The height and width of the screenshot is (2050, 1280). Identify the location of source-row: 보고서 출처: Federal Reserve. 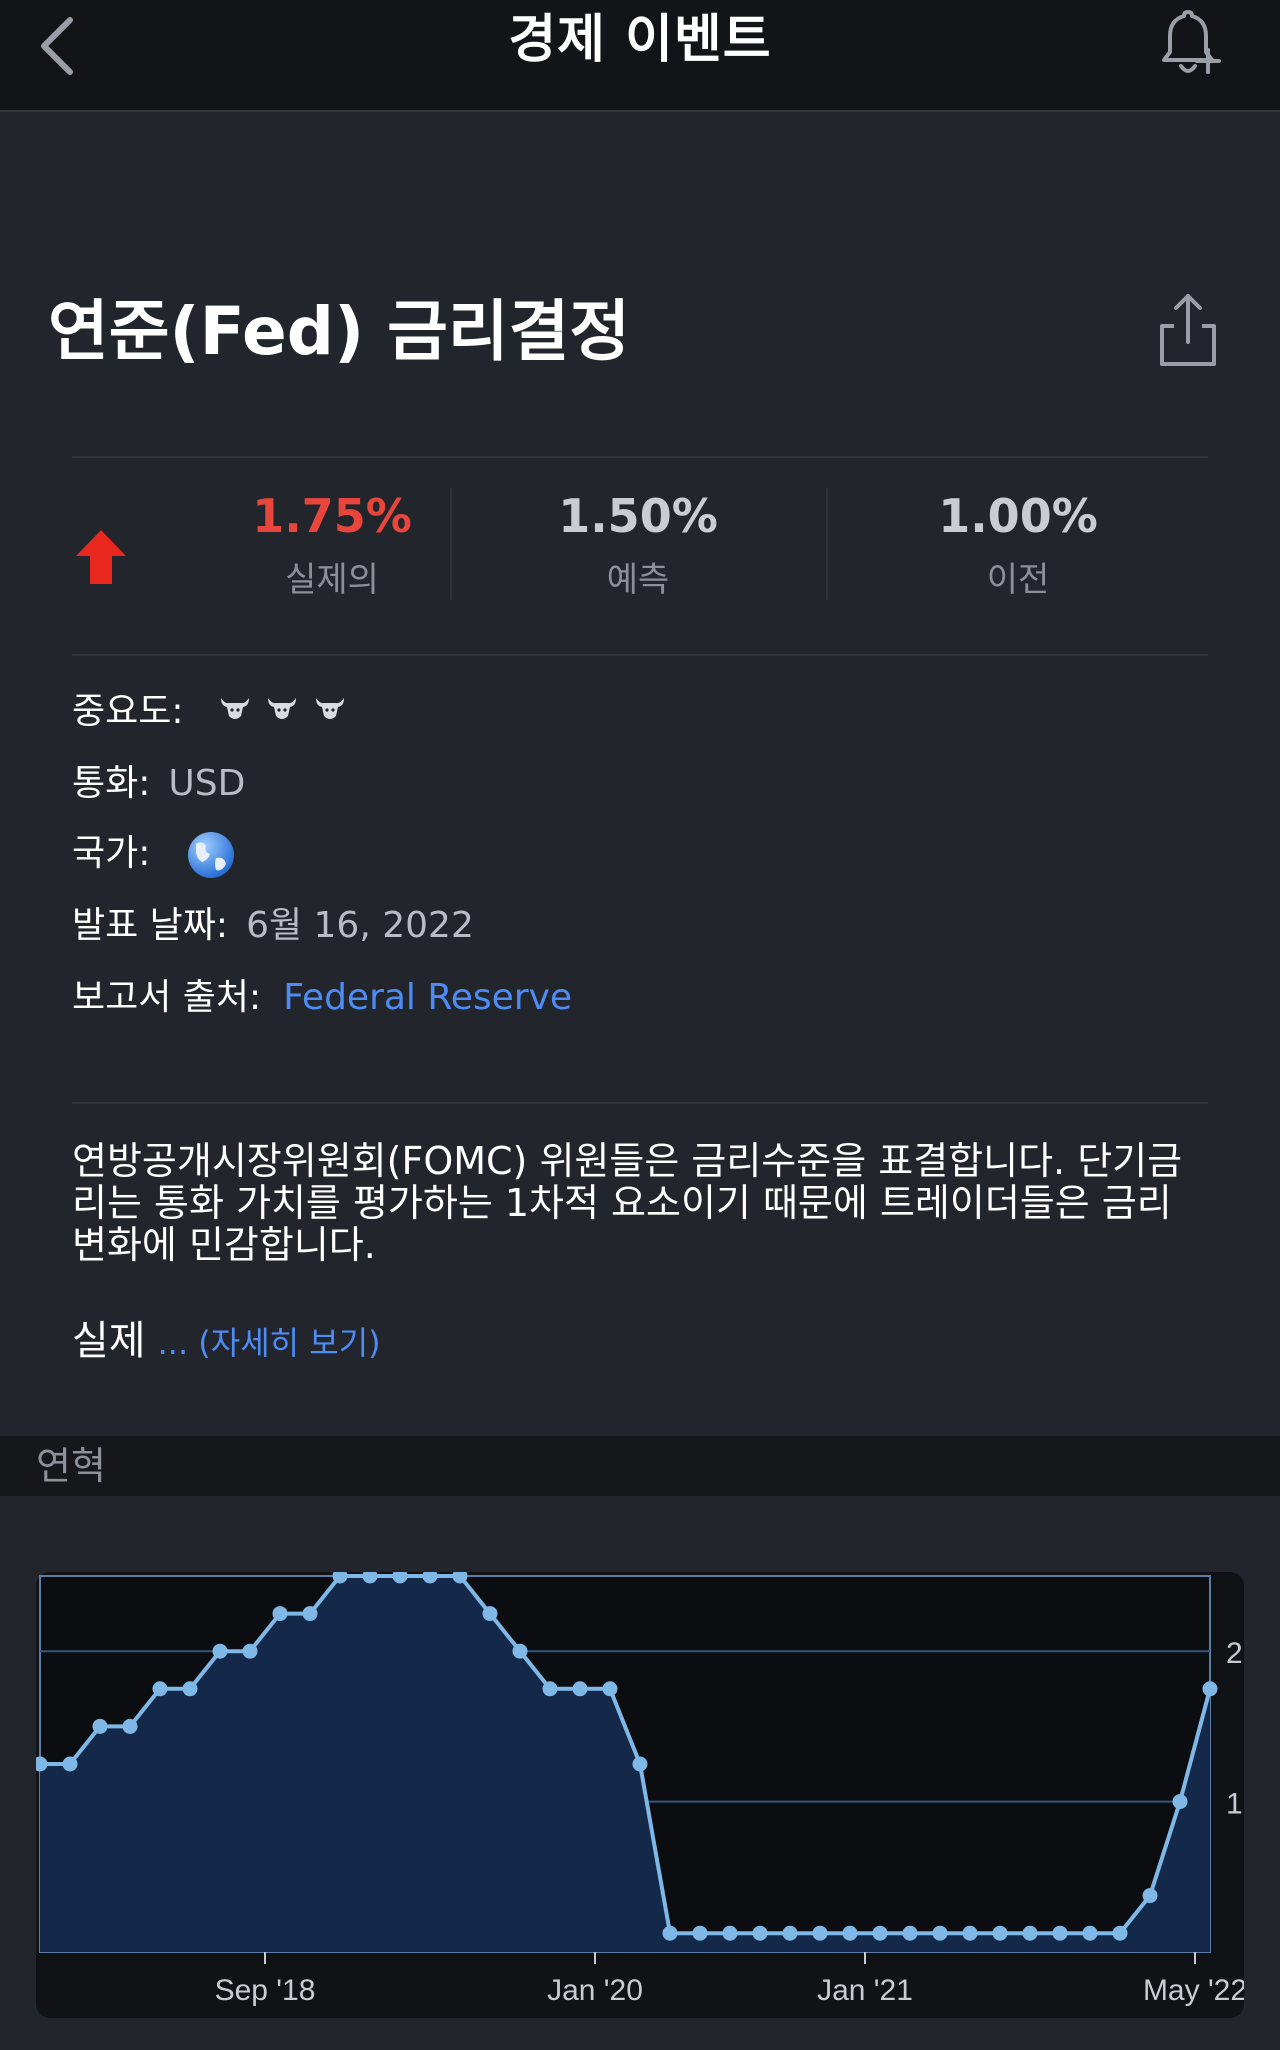
(322, 998).